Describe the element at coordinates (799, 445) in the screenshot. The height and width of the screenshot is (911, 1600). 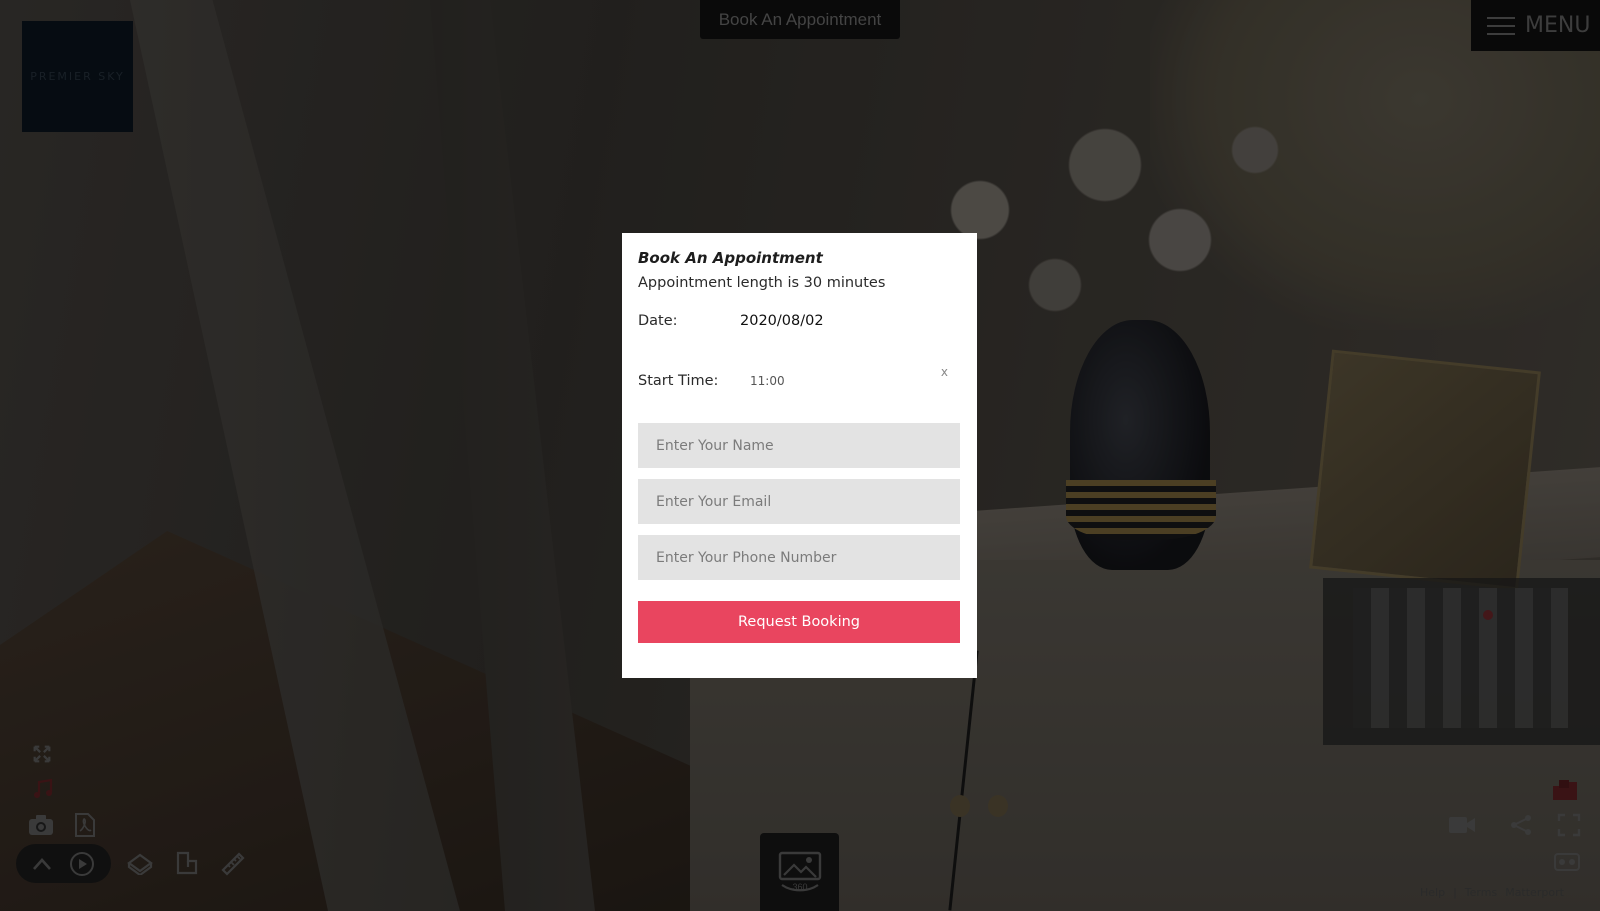
I see `name-field` at that location.